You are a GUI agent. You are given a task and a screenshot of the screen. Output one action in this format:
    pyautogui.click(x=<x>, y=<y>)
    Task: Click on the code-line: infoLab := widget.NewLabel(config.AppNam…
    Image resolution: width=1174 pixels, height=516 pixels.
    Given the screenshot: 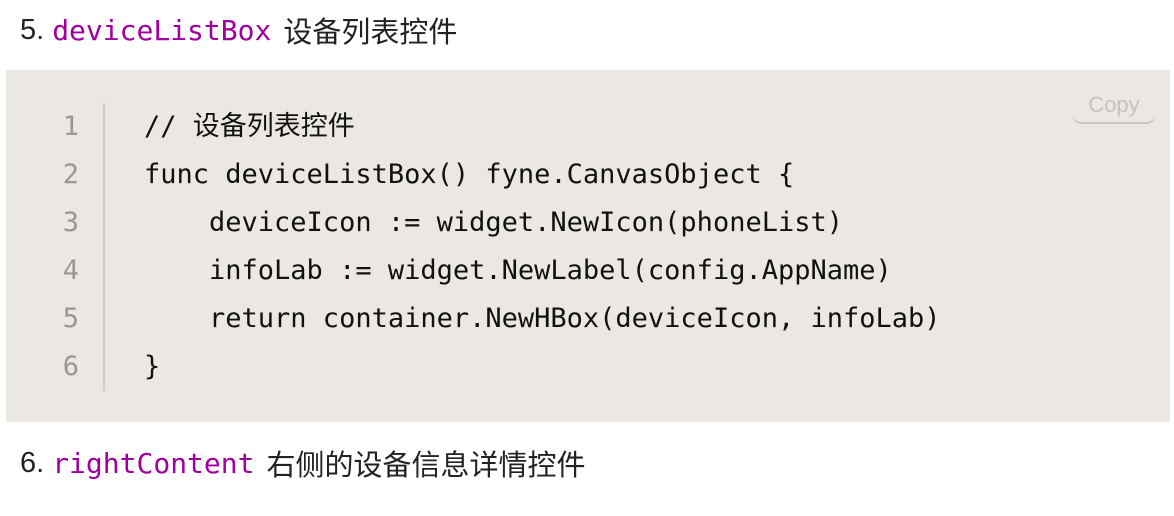 What is the action you would take?
    pyautogui.click(x=518, y=270)
    